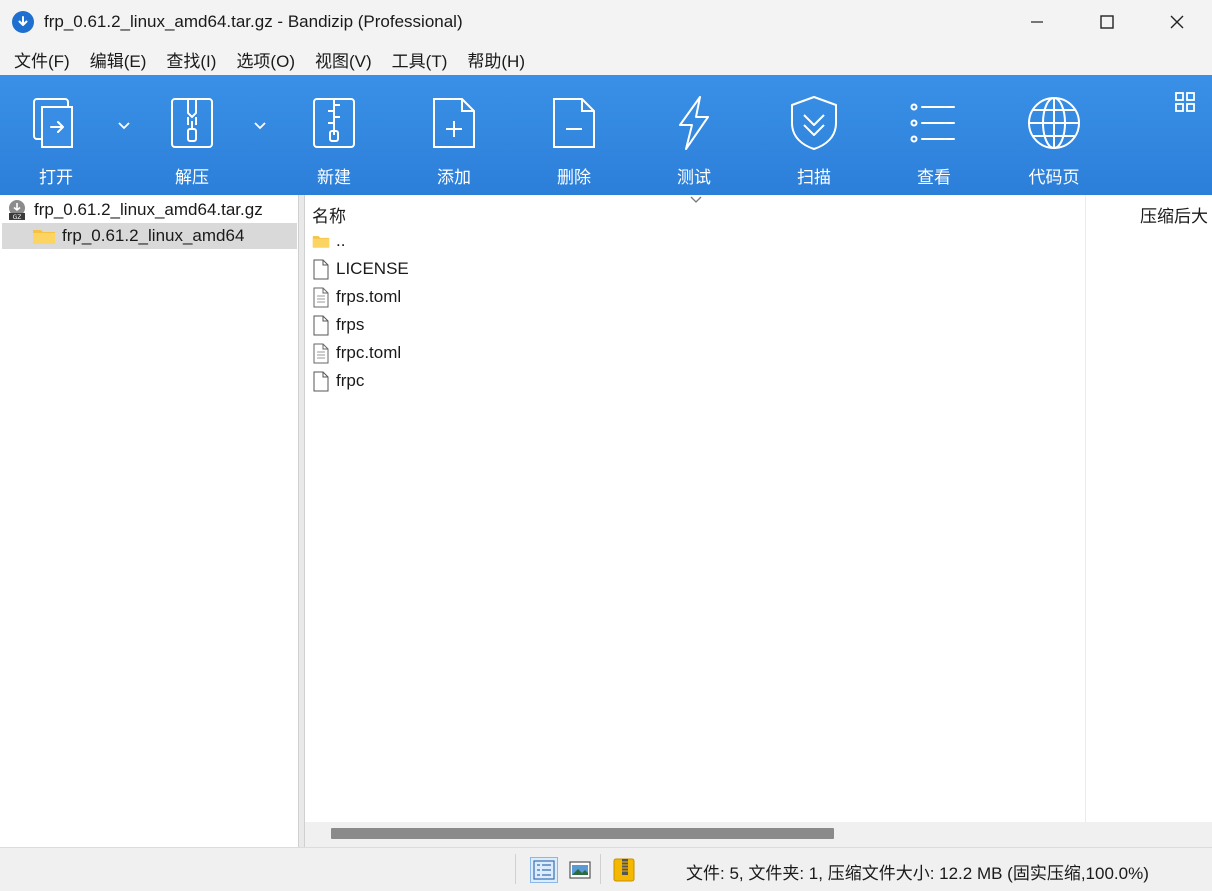 Image resolution: width=1212 pixels, height=891 pixels. What do you see at coordinates (574, 177) in the screenshot?
I see `delete-label: 删除` at bounding box center [574, 177].